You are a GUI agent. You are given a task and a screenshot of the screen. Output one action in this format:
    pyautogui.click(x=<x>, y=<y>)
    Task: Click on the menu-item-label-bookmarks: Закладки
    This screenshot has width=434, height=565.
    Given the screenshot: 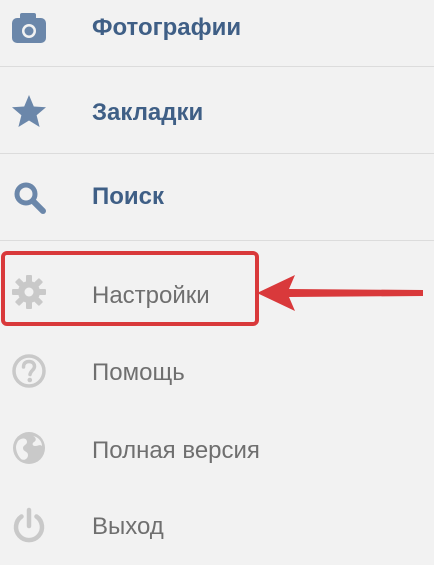 What is the action you would take?
    pyautogui.click(x=148, y=112)
    